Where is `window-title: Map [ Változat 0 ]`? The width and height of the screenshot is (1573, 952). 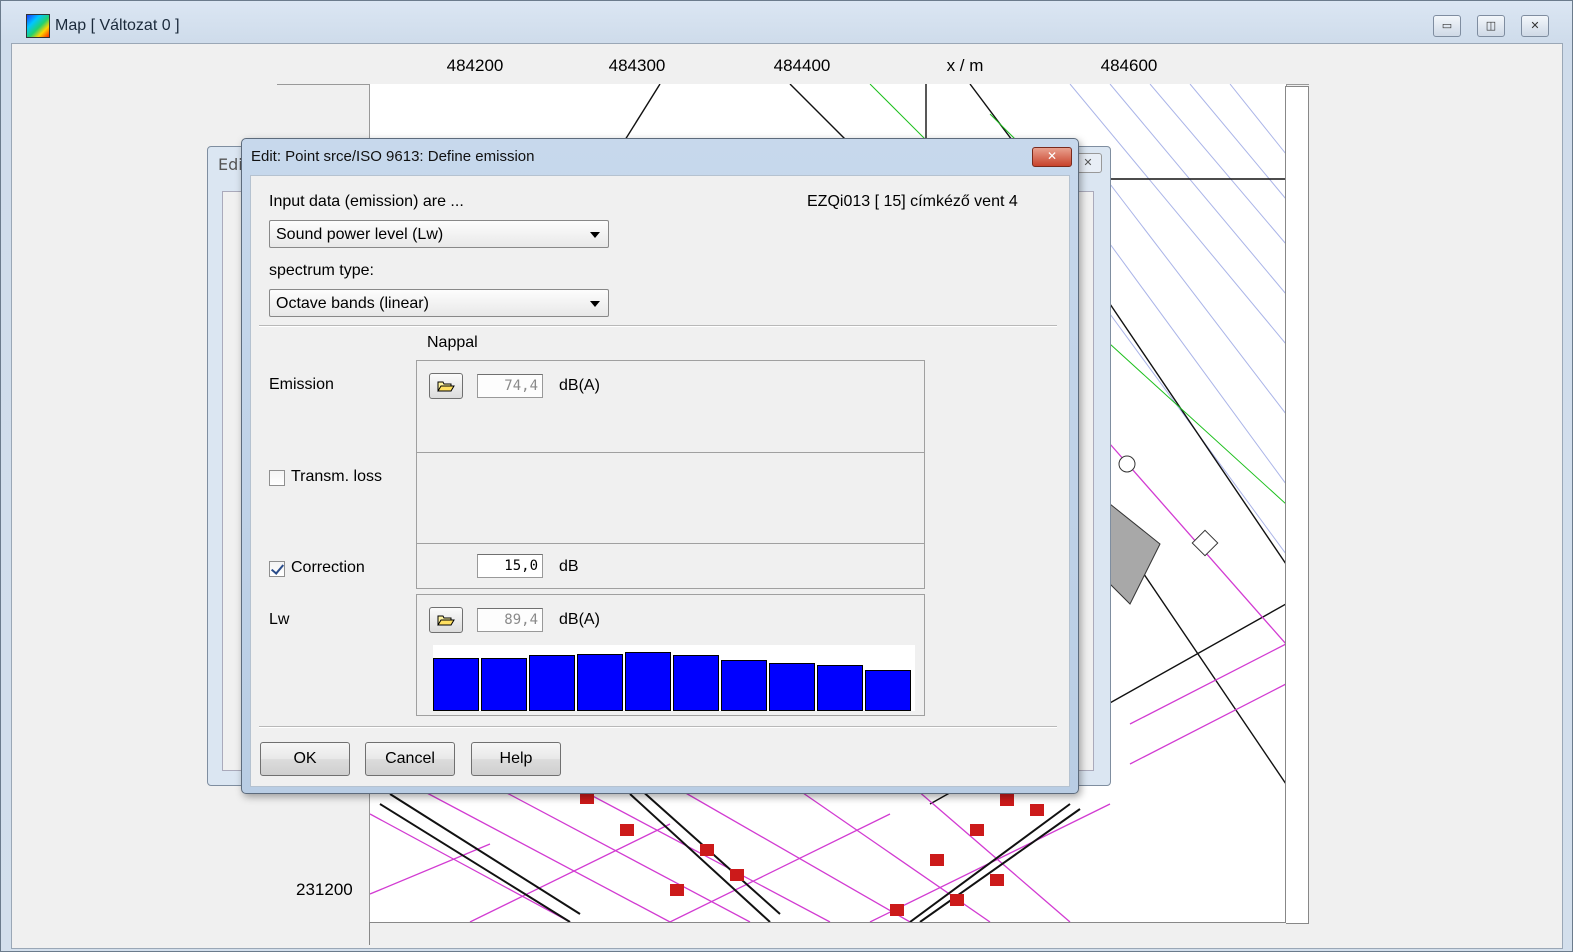
window-title: Map [ Változat 0 ] is located at coordinates (117, 25).